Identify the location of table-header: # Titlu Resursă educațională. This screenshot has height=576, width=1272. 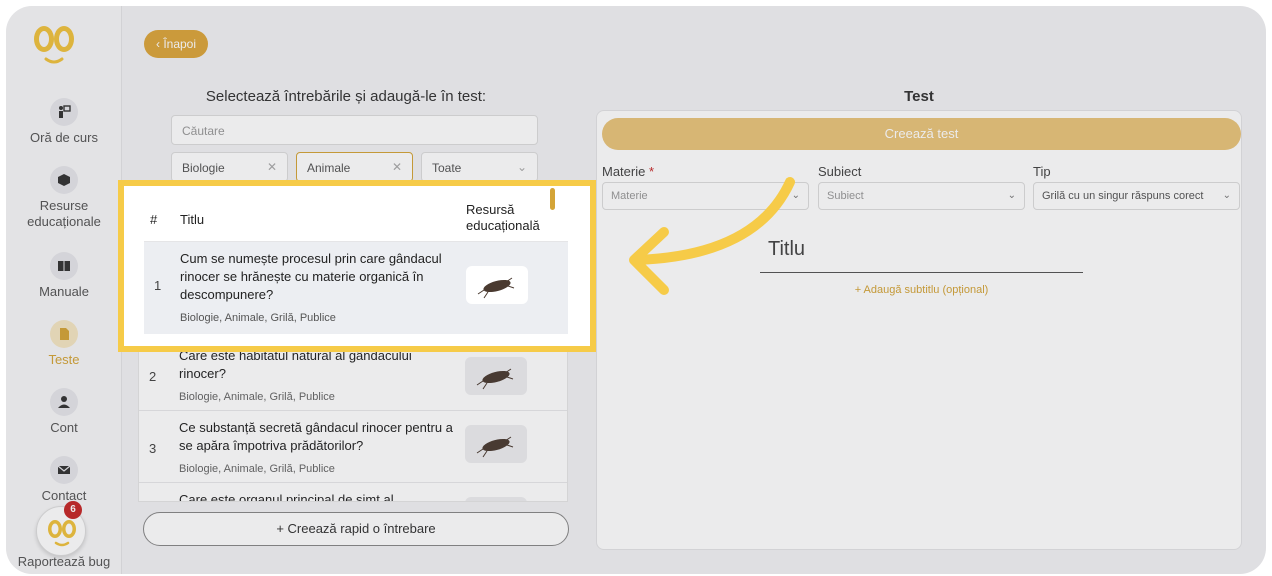
(356, 217).